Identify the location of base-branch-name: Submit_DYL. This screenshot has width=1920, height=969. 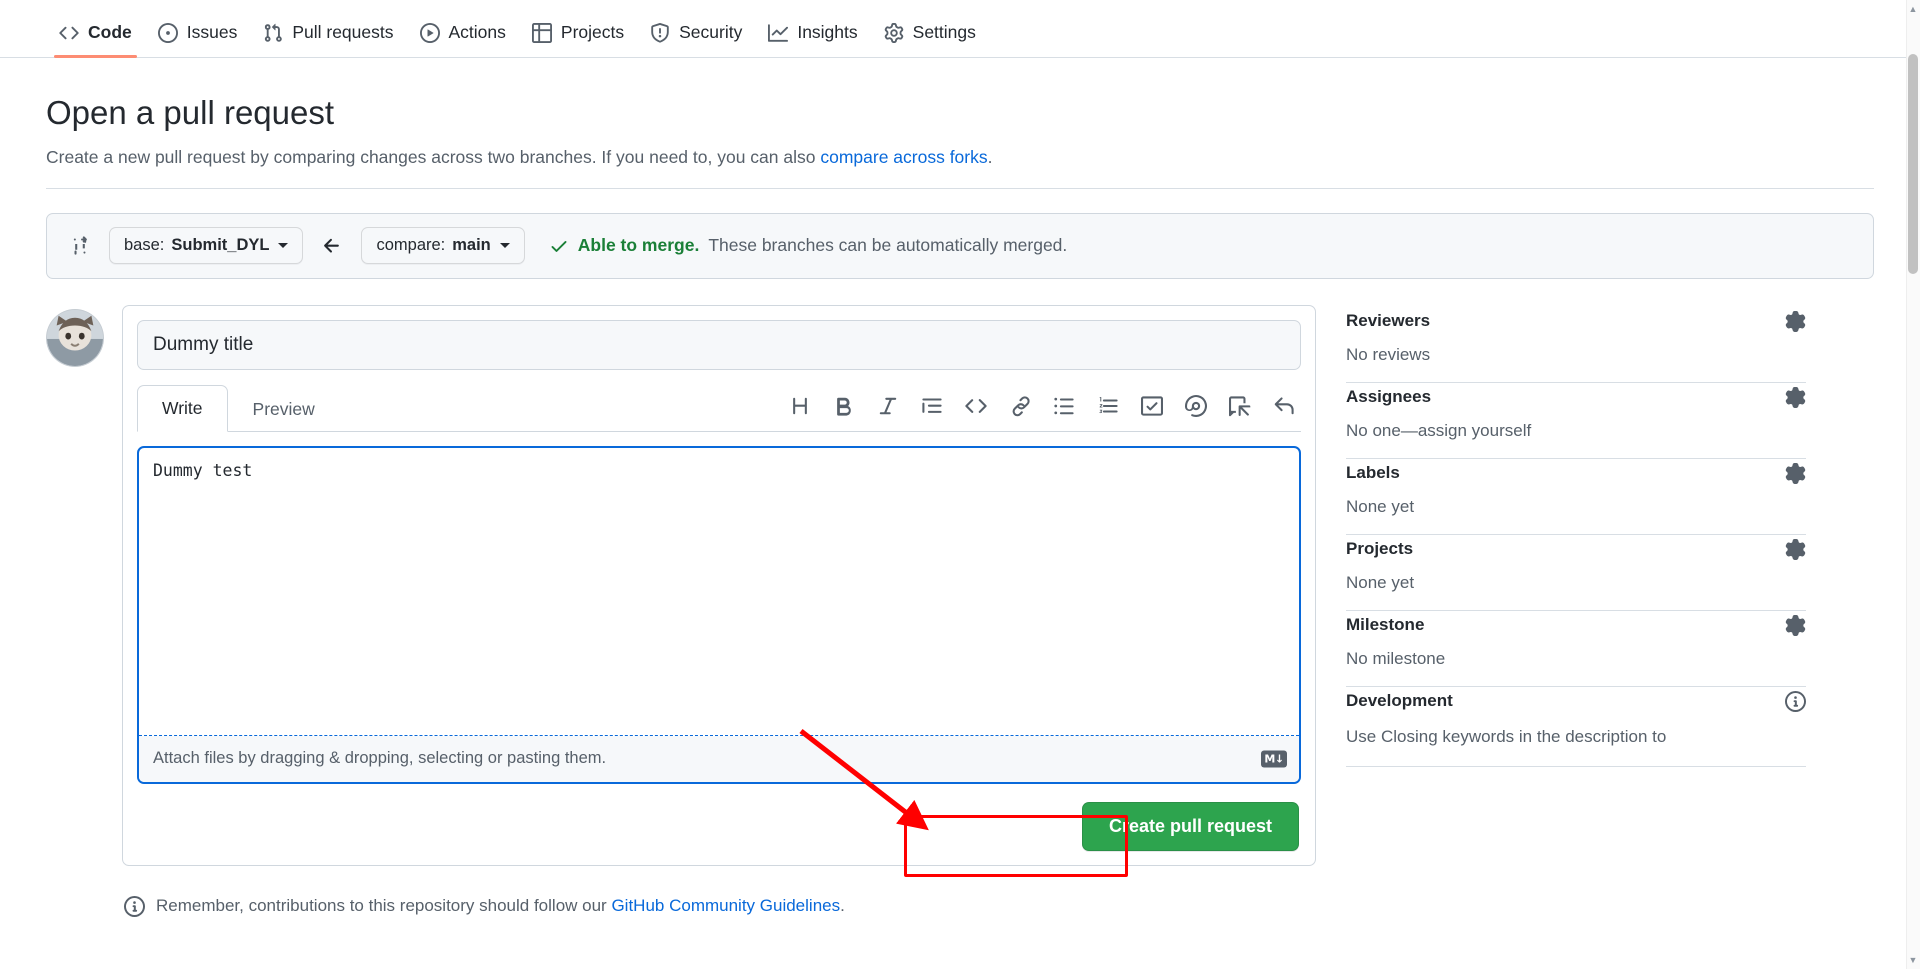
(220, 245).